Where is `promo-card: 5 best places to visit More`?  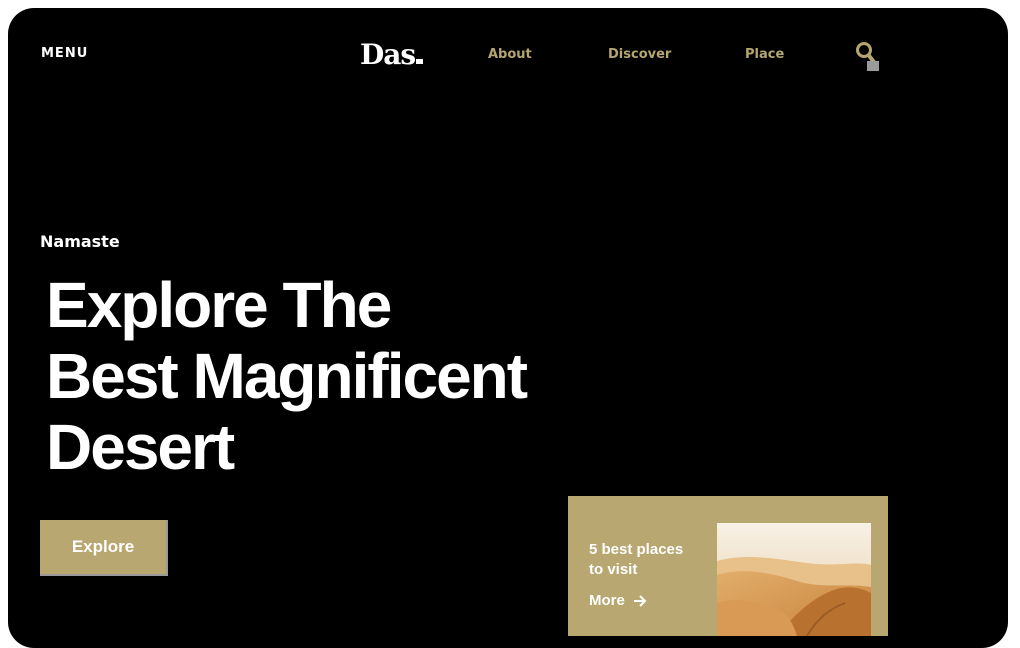 promo-card: 5 best places to visit More is located at coordinates (728, 566).